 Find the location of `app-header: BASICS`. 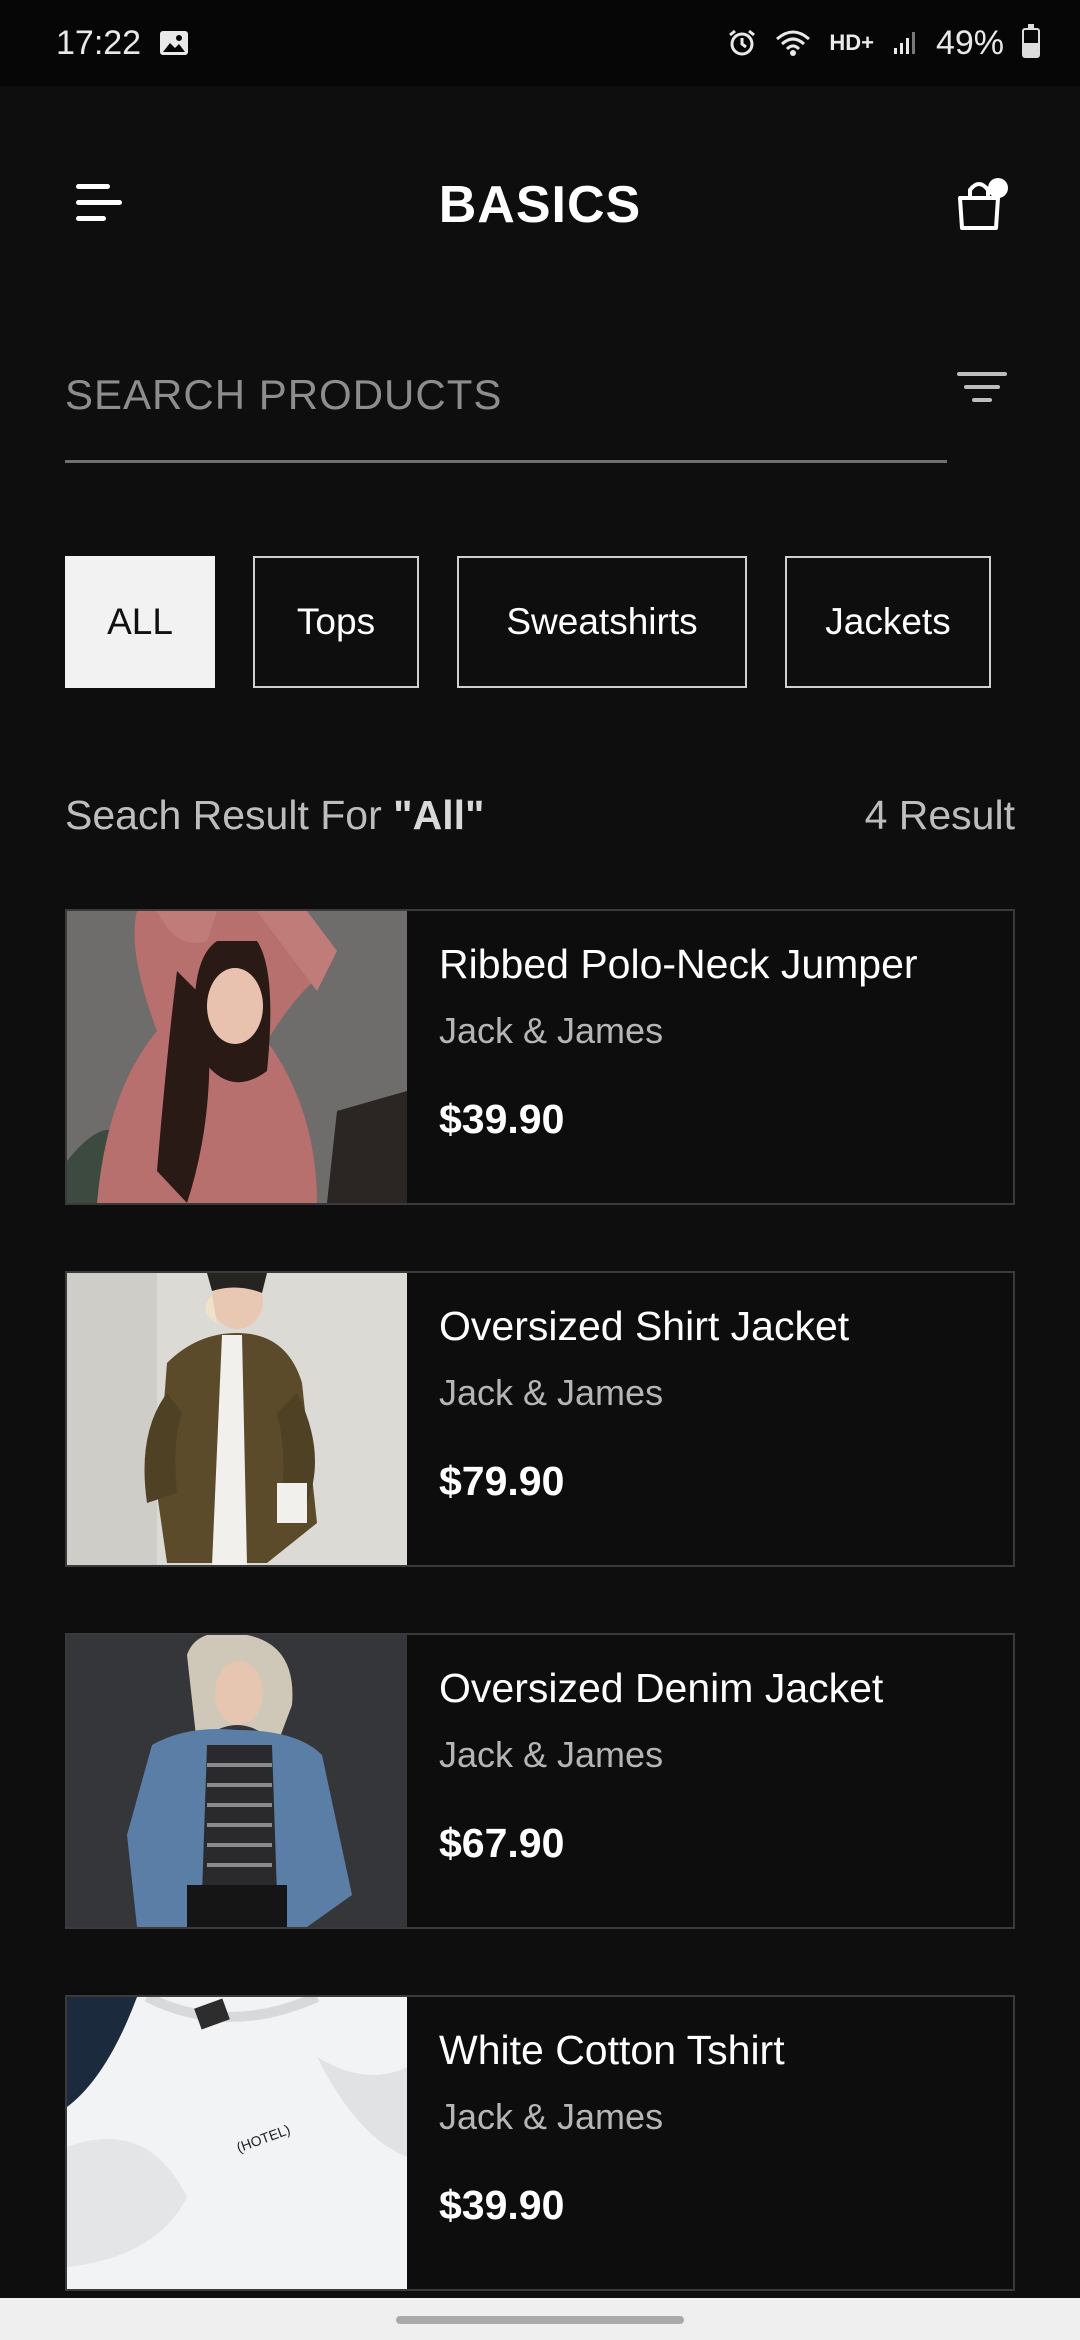

app-header: BASICS is located at coordinates (540, 205).